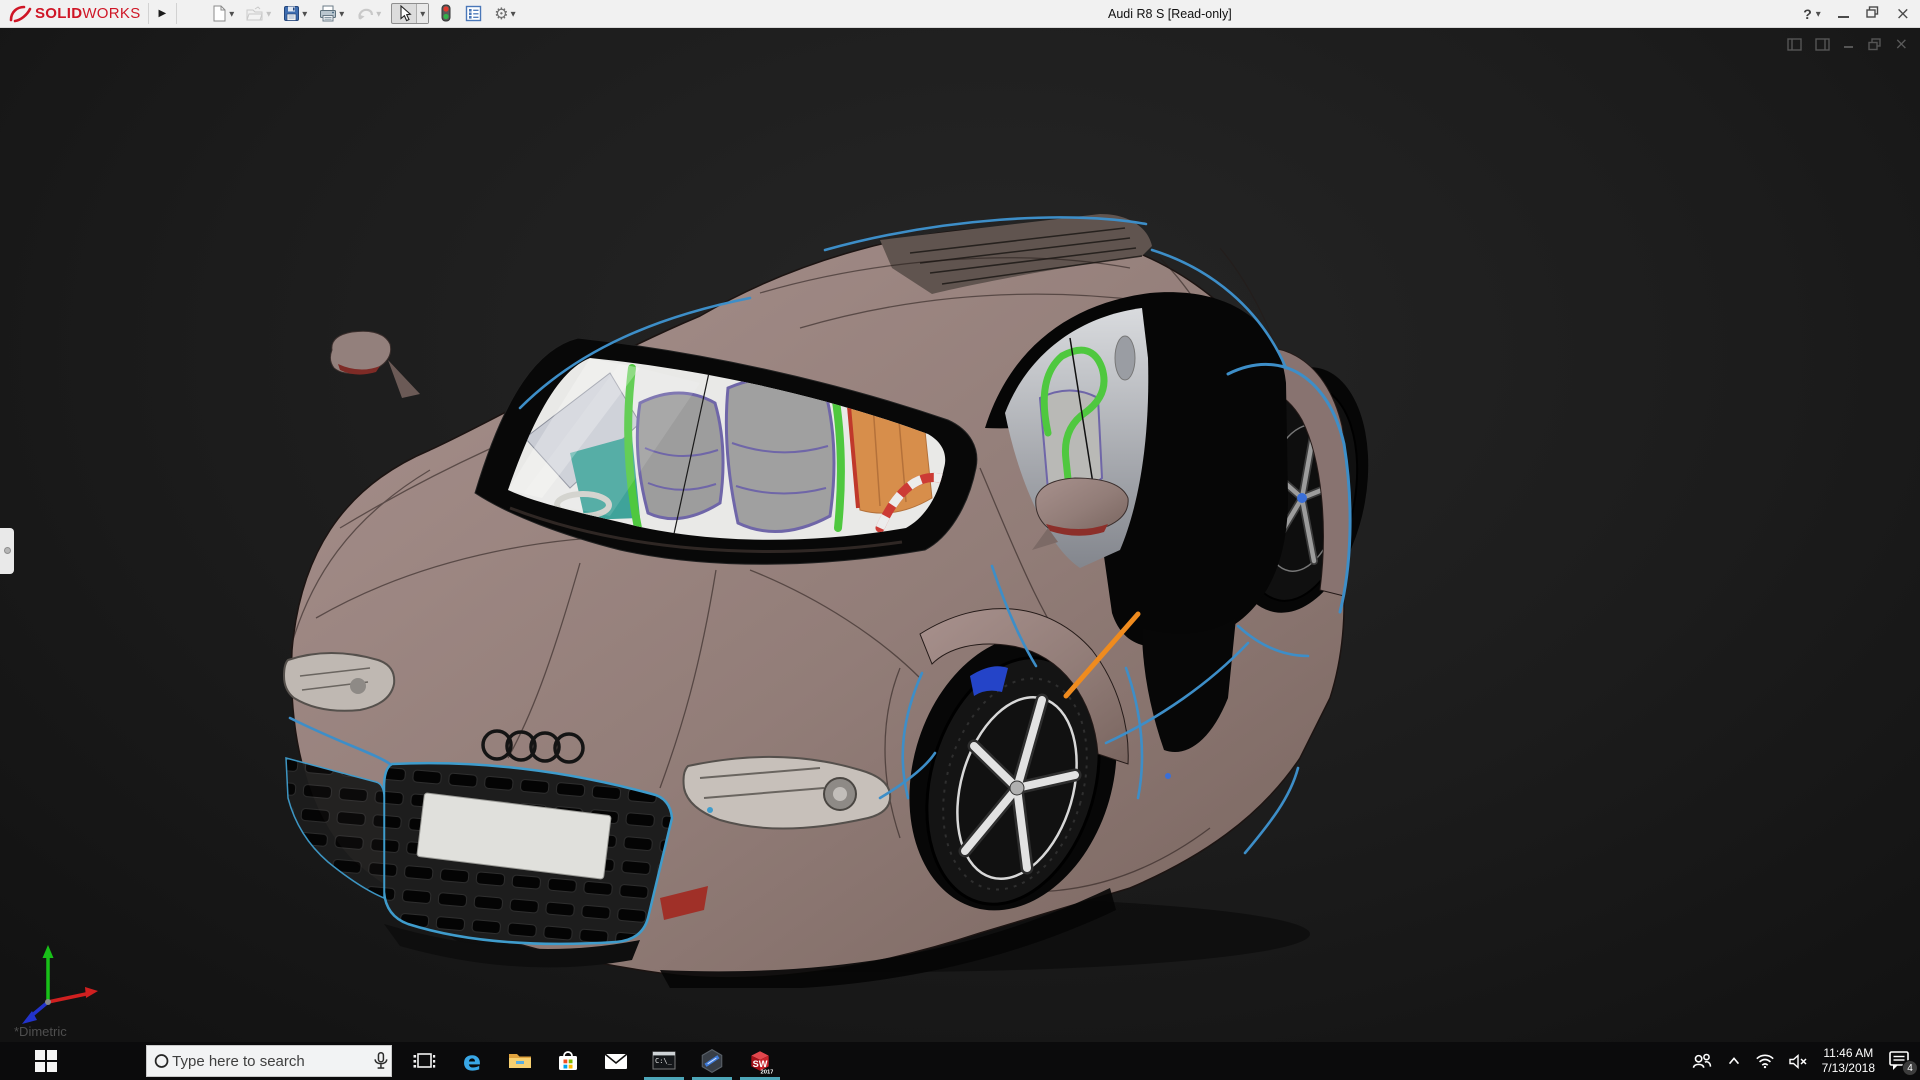 Image resolution: width=1920 pixels, height=1080 pixels. I want to click on windows-logo-icon, so click(46, 1061).